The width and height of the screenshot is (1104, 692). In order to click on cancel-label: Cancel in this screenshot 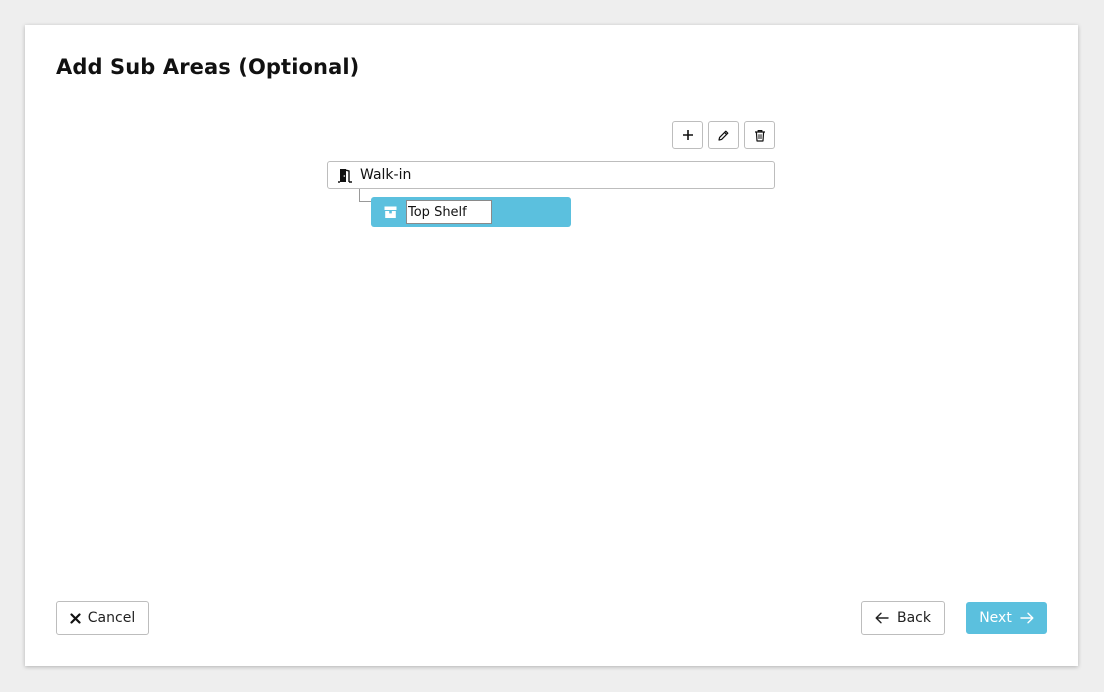, I will do `click(111, 618)`.